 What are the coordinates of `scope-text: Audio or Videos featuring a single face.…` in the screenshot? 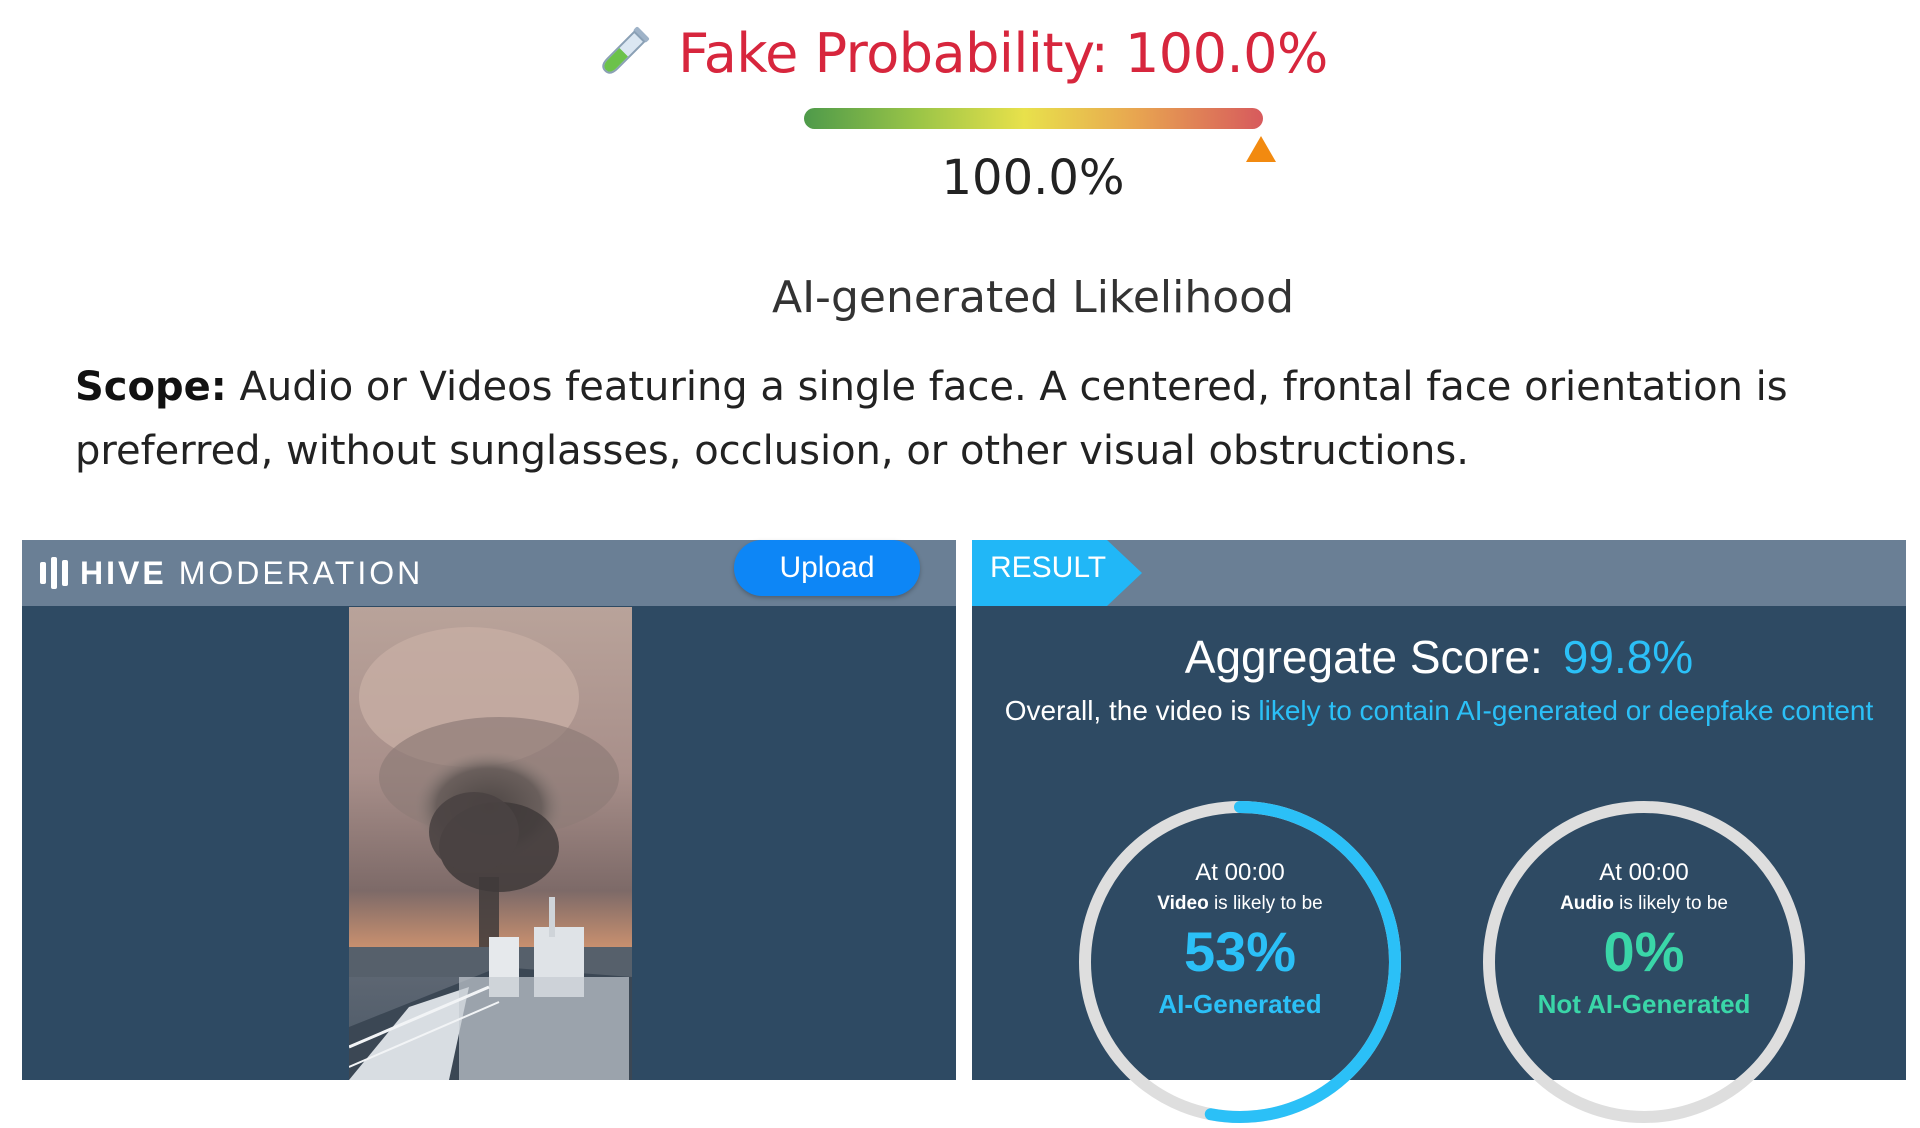 It's located at (931, 419).